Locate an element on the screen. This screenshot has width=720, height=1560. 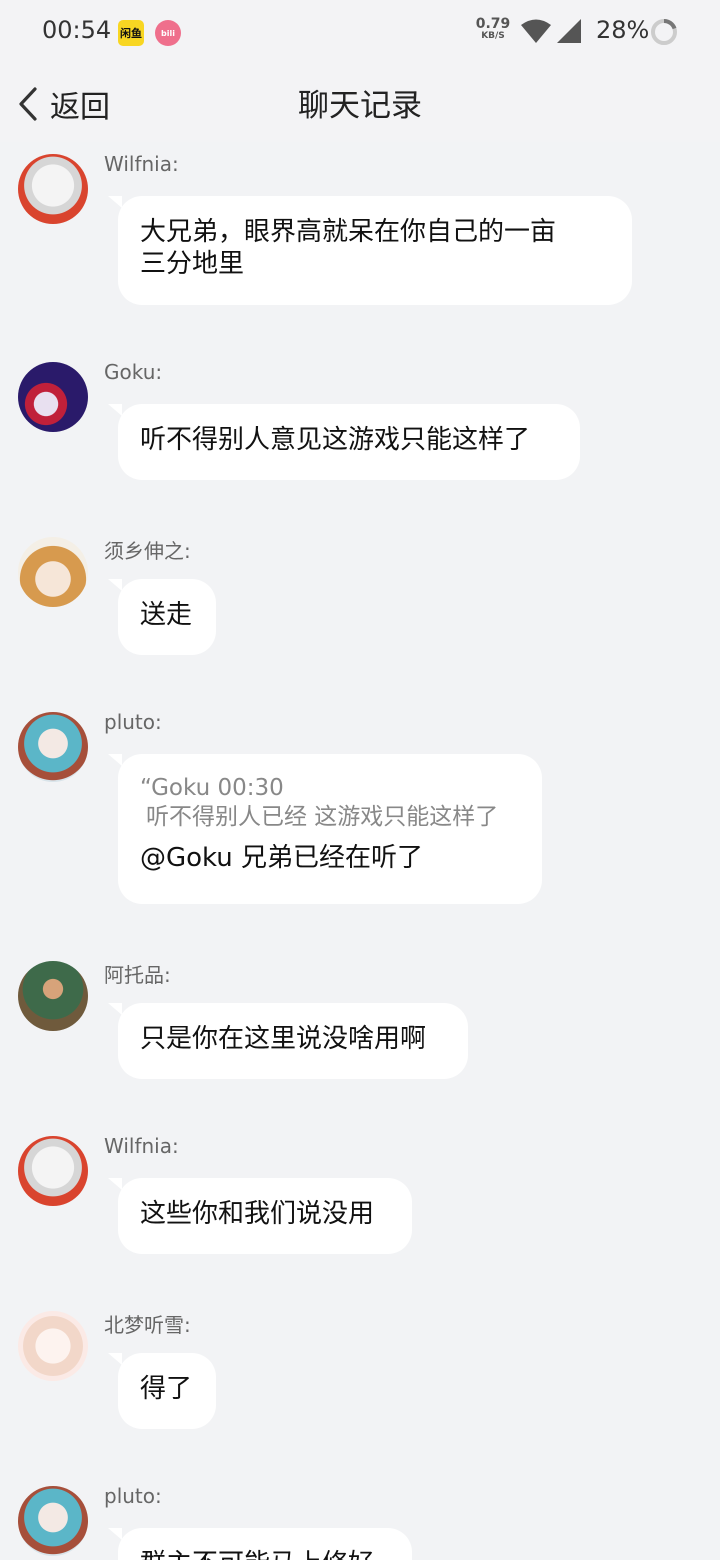
sender-name: 北梦听雪: is located at coordinates (147, 1325).